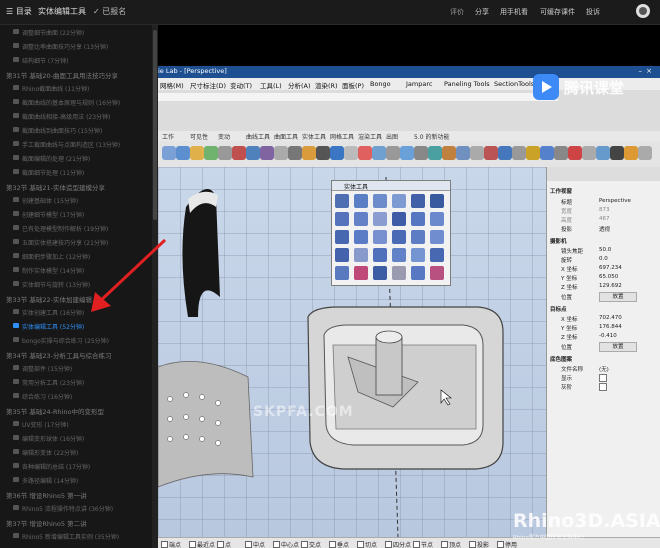  What do you see at coordinates (76, 158) in the screenshot?
I see `catalog-lesson: 截面编辑的处理 (21分钟)` at bounding box center [76, 158].